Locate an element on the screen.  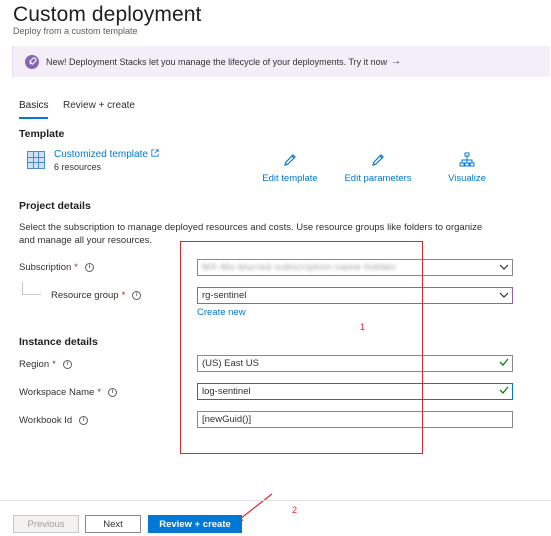
region-label: Region * i is located at coordinates (45, 364).